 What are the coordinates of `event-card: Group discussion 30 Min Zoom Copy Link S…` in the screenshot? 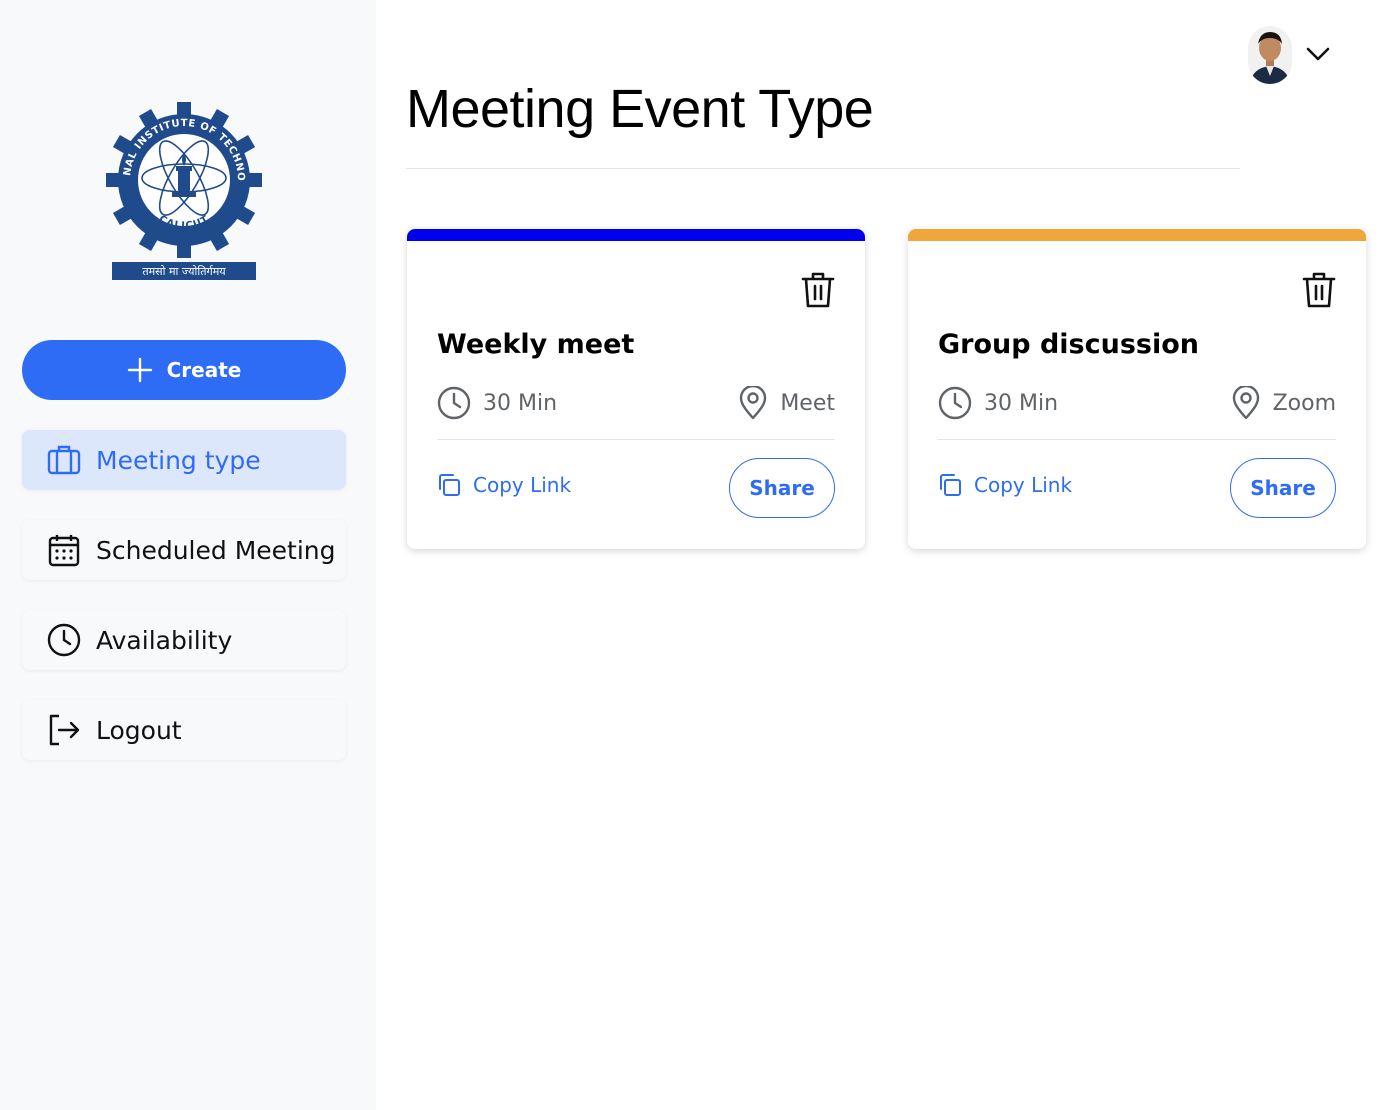 It's located at (1137, 389).